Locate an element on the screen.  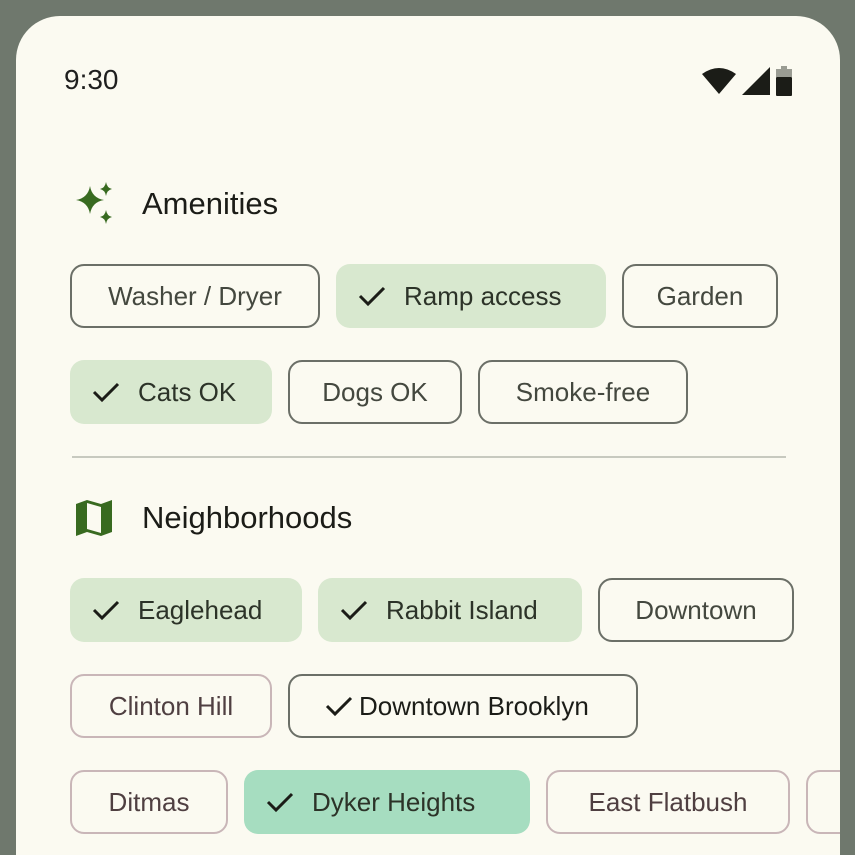
chip-washer-dryer: Washer / Dryer is located at coordinates (195, 296).